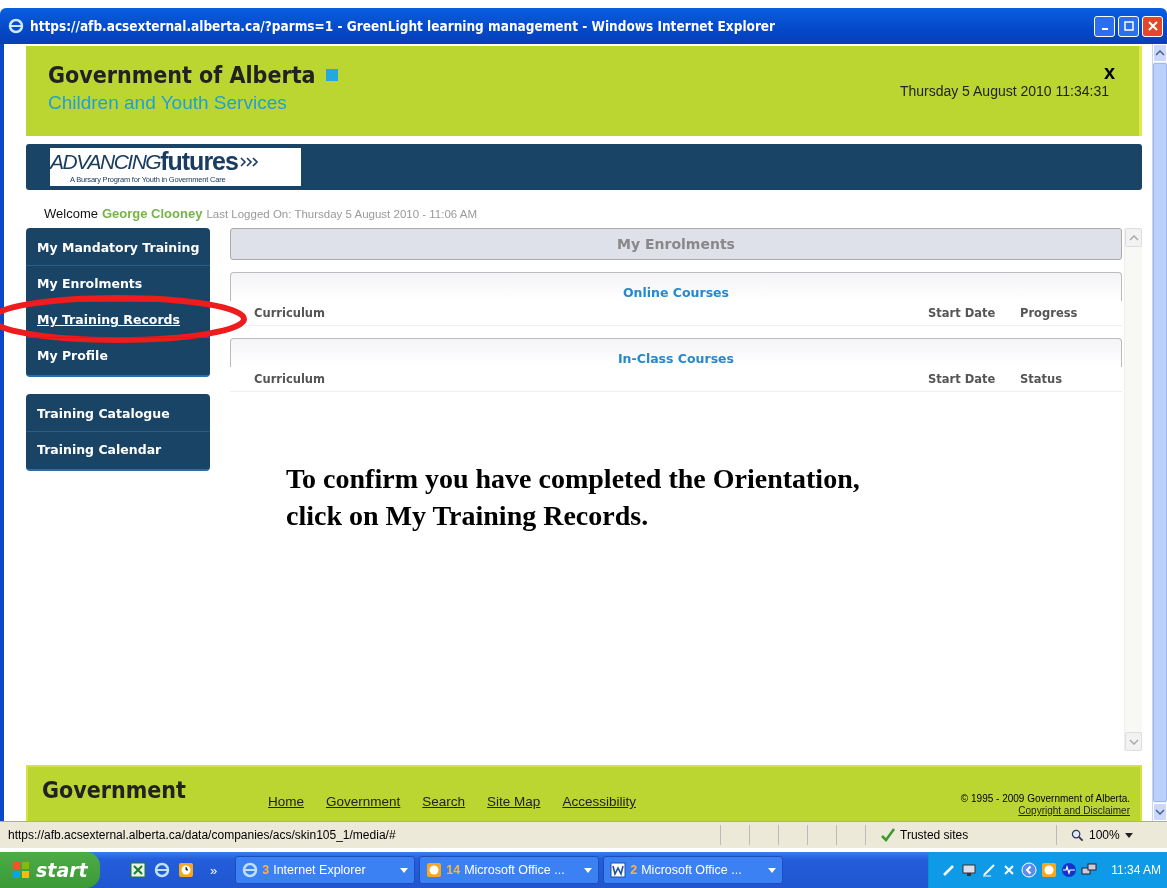 This screenshot has height=888, width=1167. I want to click on user-name: George Clooney, so click(152, 213).